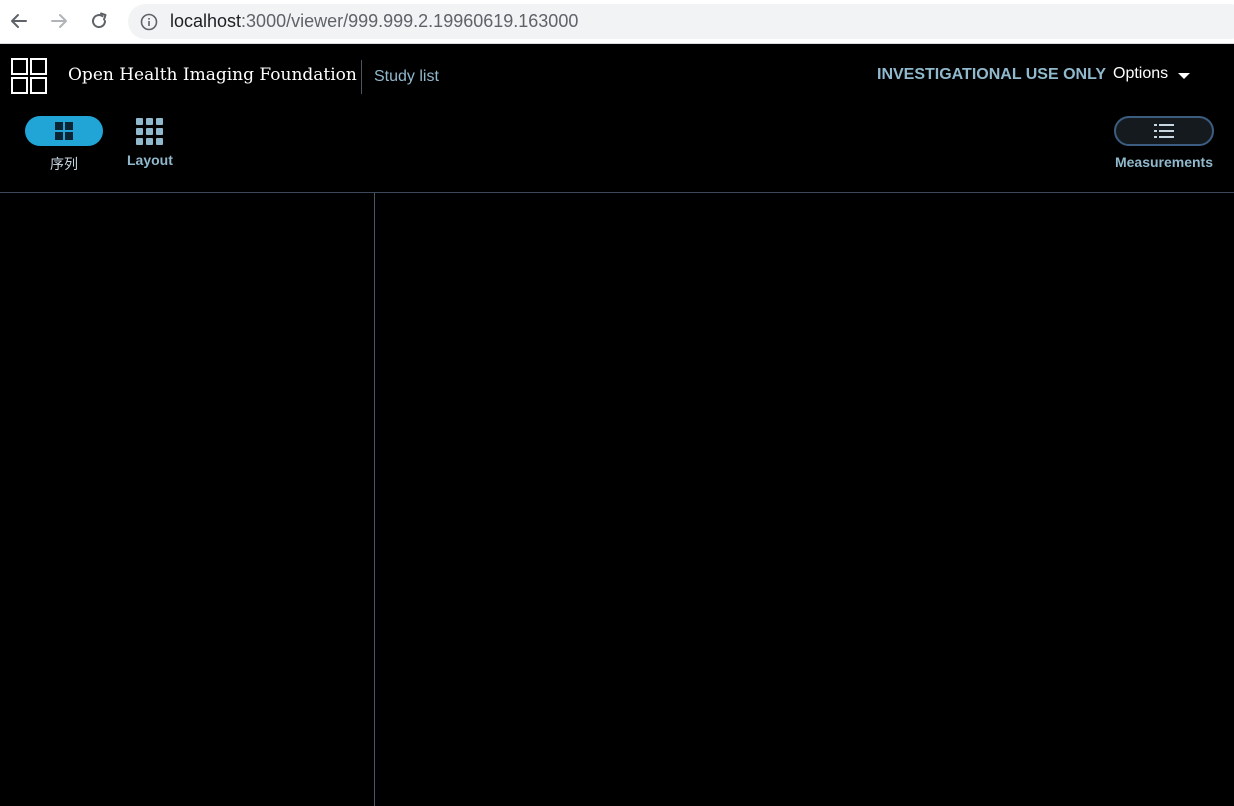 The height and width of the screenshot is (806, 1234). I want to click on header-divider, so click(361, 77).